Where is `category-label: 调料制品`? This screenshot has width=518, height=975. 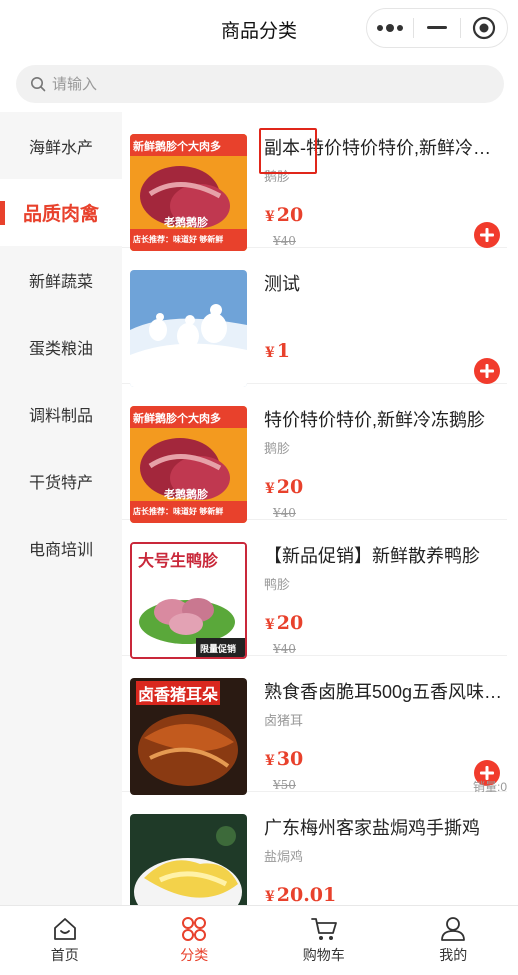 category-label: 调料制品 is located at coordinates (60, 416).